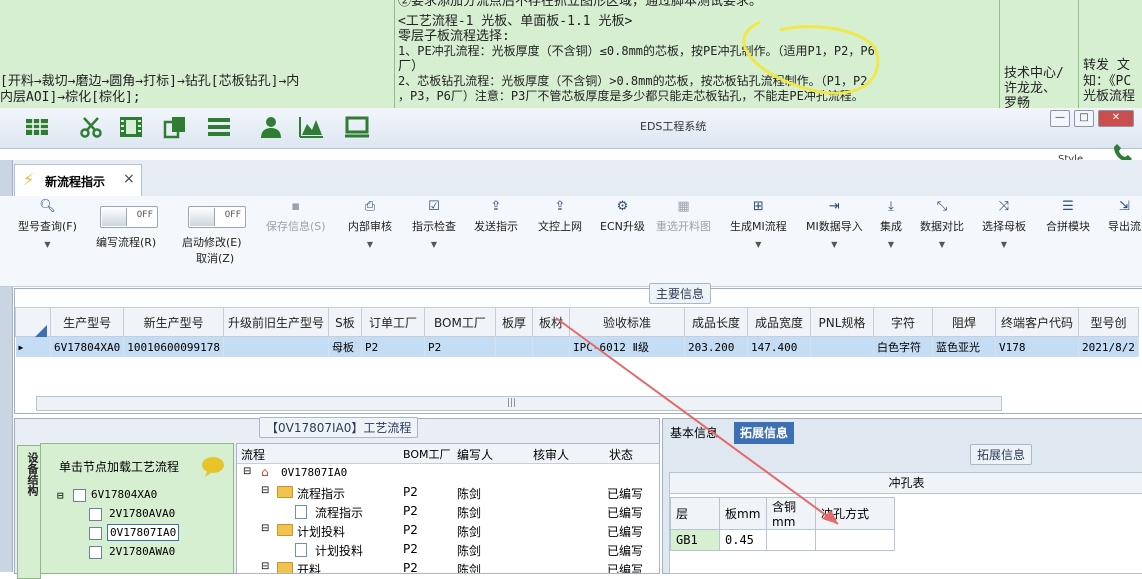 The height and width of the screenshot is (579, 1142). Describe the element at coordinates (448, 511) in the screenshot. I see `flow-row: 流程指示 P2 陈剑 已编写` at that location.